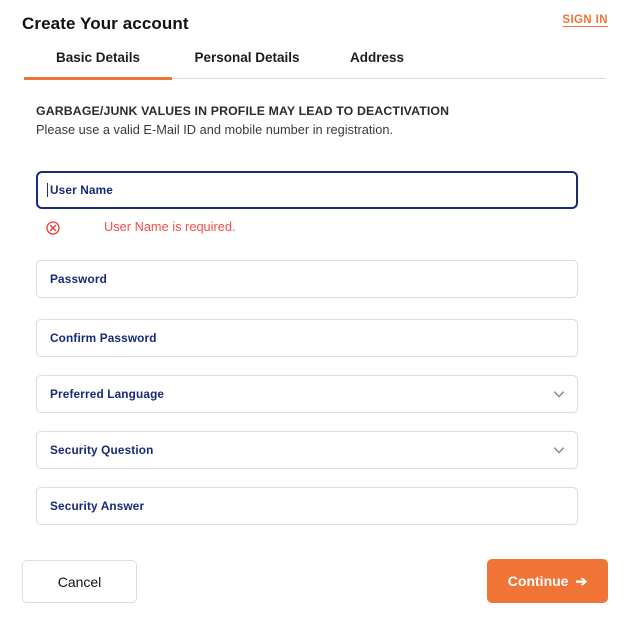 The height and width of the screenshot is (633, 640). What do you see at coordinates (307, 229) in the screenshot?
I see `user-name-error-row: User Name is required.` at bounding box center [307, 229].